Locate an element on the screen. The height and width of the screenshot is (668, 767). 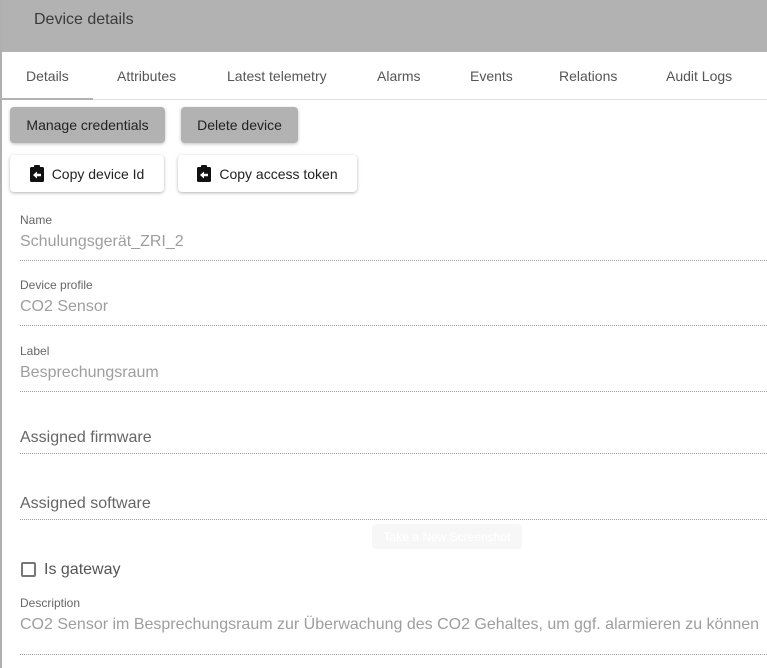
tab-attributes: Attributes is located at coordinates (146, 76).